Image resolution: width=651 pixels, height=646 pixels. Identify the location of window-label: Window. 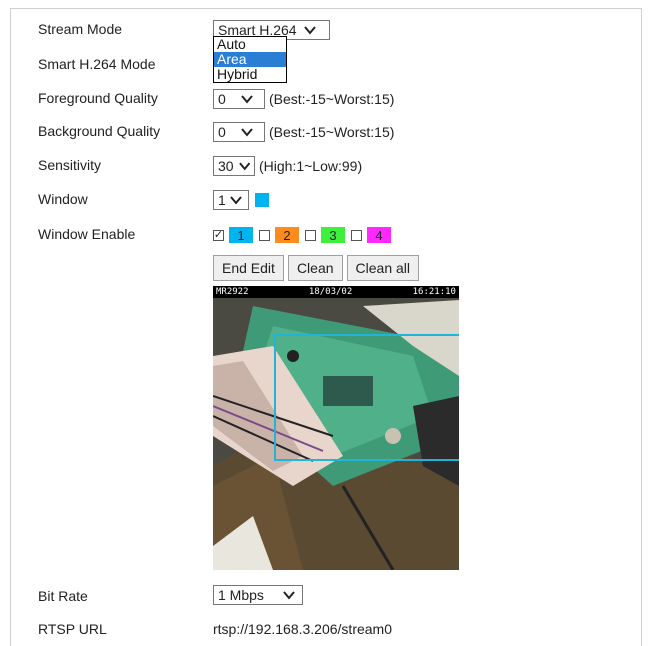
(63, 199).